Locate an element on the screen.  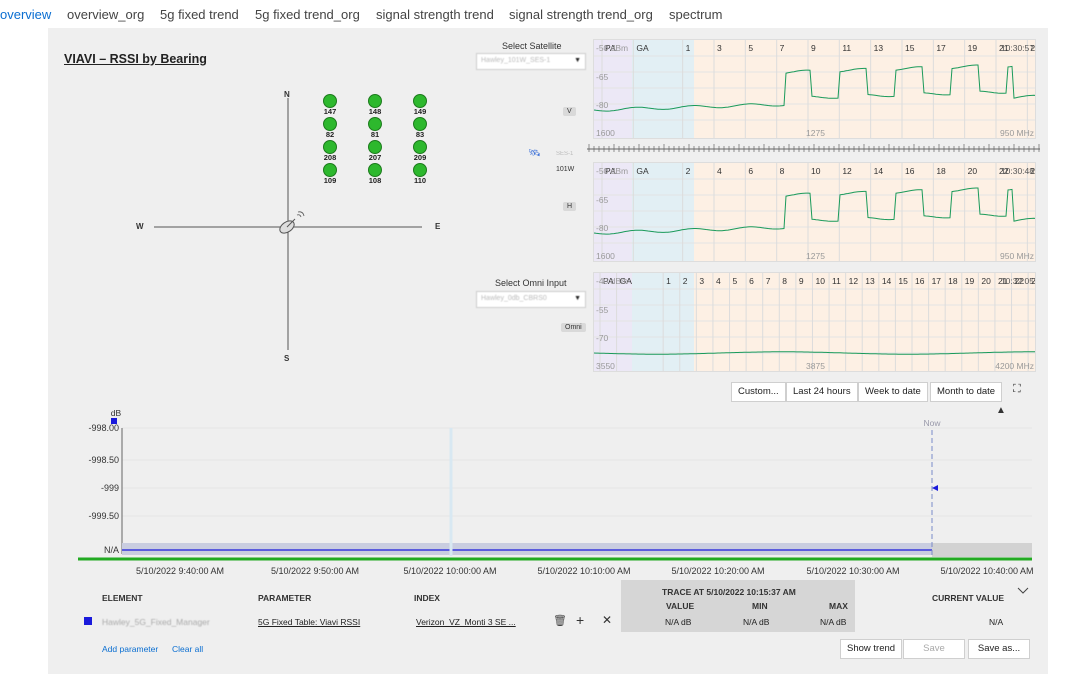
beam-label: 208 is located at coordinates (330, 157).